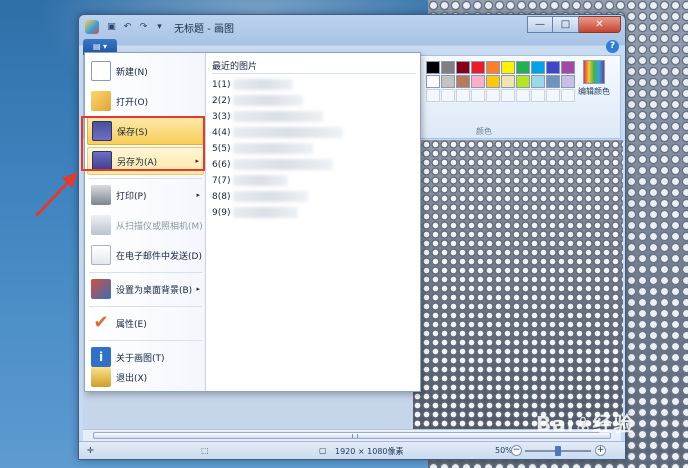 The width and height of the screenshot is (688, 468). I want to click on menu-from-scanner: 从扫描仪或照相机(M), so click(145, 225).